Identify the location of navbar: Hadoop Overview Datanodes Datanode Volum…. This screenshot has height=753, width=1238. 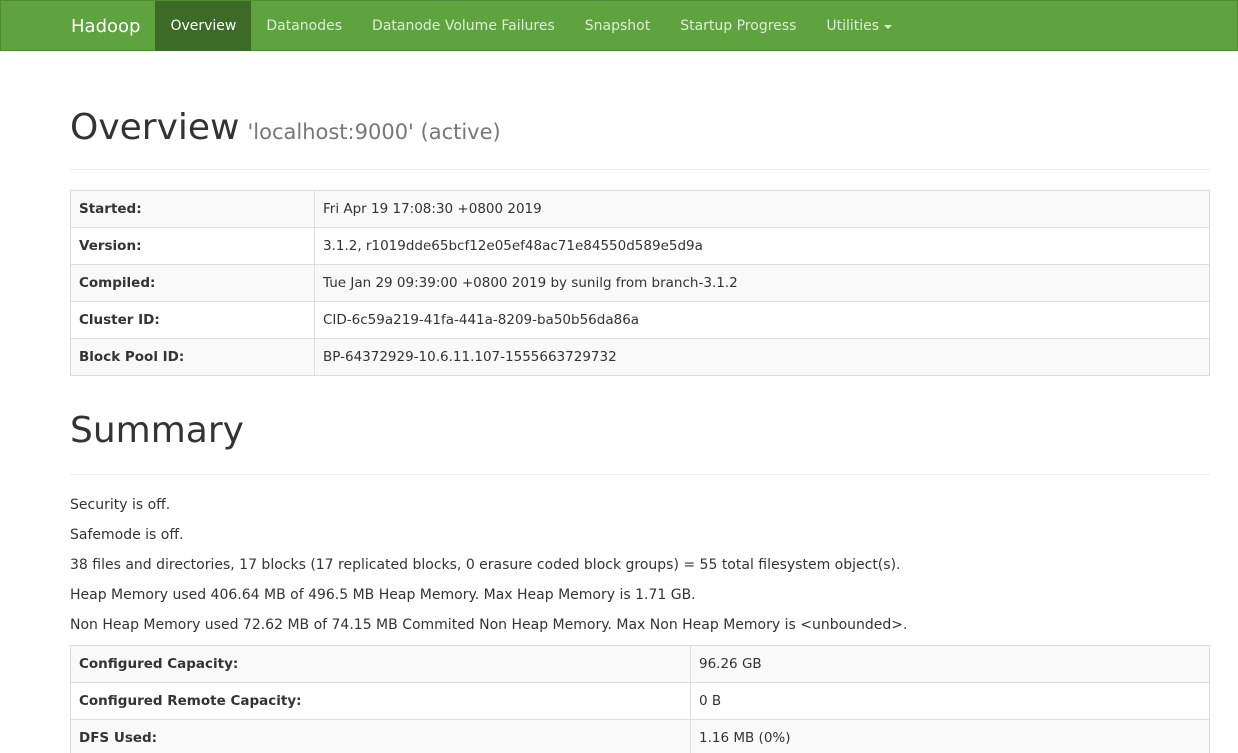
(619, 25).